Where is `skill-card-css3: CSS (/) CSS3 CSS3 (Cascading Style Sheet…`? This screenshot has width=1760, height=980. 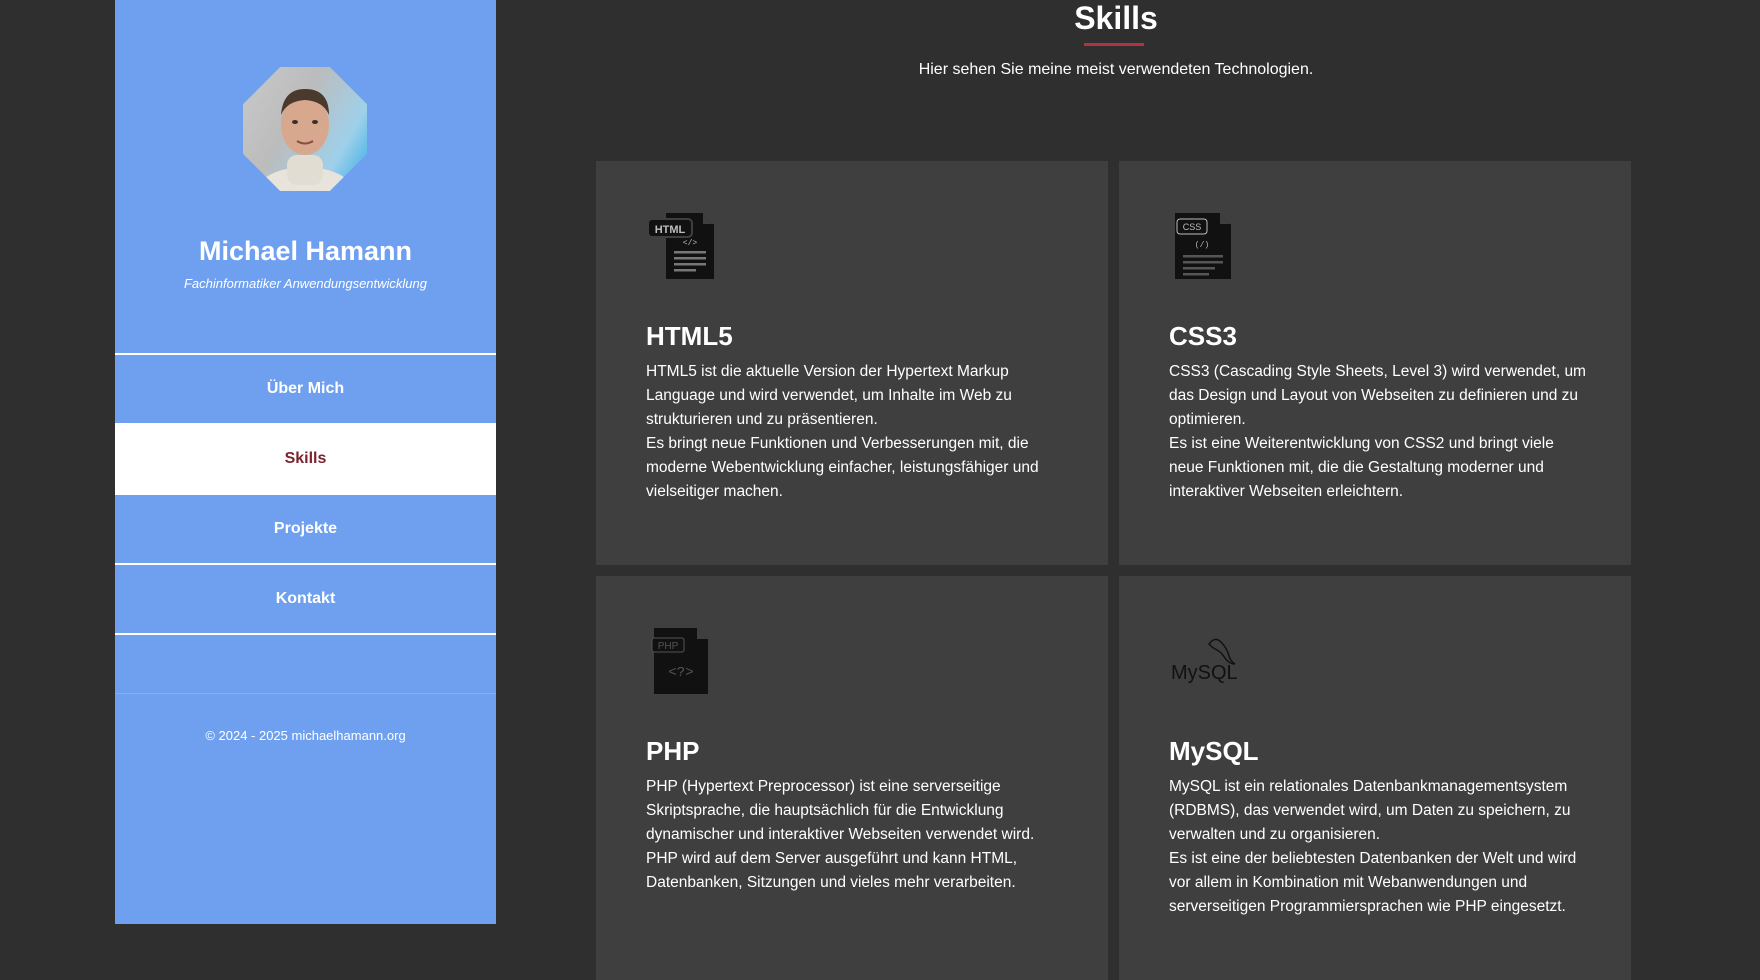 skill-card-css3: CSS (/) CSS3 CSS3 (Cascading Style Sheet… is located at coordinates (1375, 363).